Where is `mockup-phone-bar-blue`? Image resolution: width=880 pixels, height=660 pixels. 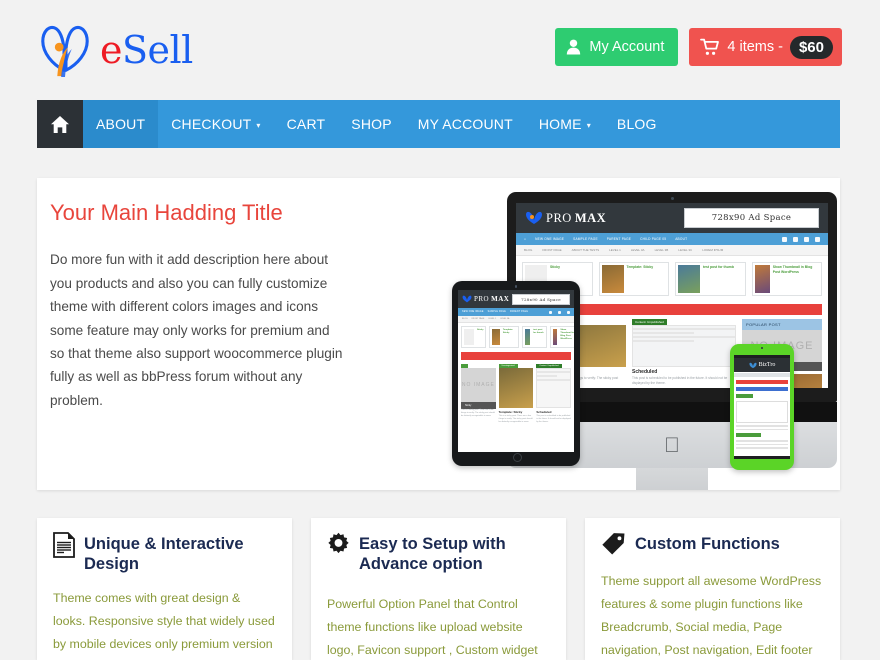
mockup-phone-bar-blue is located at coordinates (762, 389).